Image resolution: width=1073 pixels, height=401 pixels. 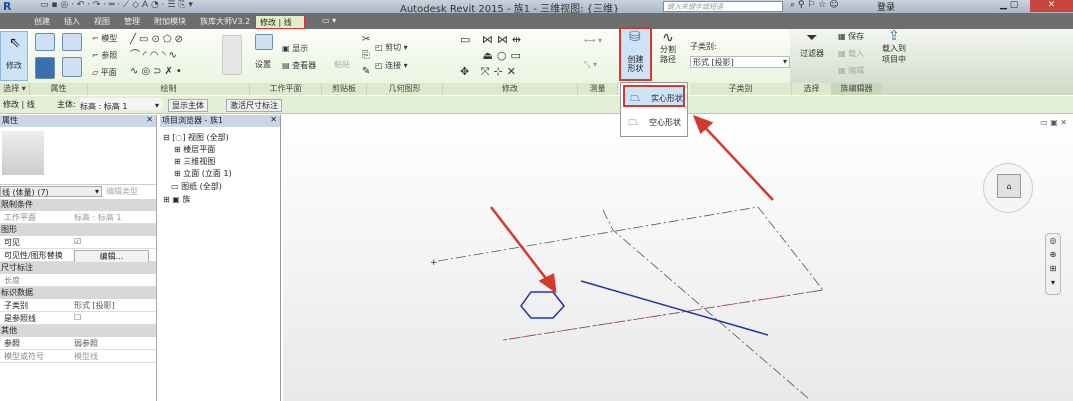 What do you see at coordinates (366, 56) in the screenshot?
I see `clipboard-tools: ✂ ⎘ ✎` at bounding box center [366, 56].